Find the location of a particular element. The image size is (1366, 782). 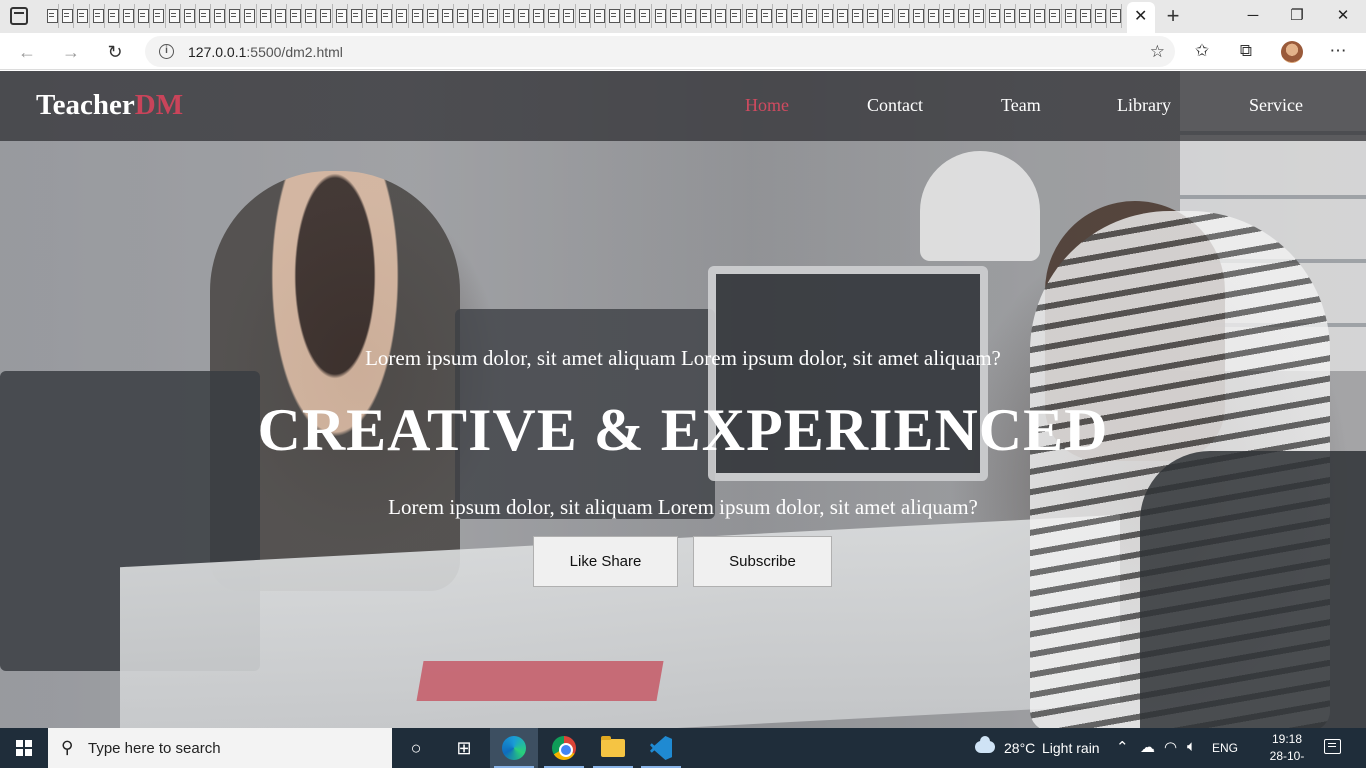

onedrive-icon: ☁ is located at coordinates (1147, 747).